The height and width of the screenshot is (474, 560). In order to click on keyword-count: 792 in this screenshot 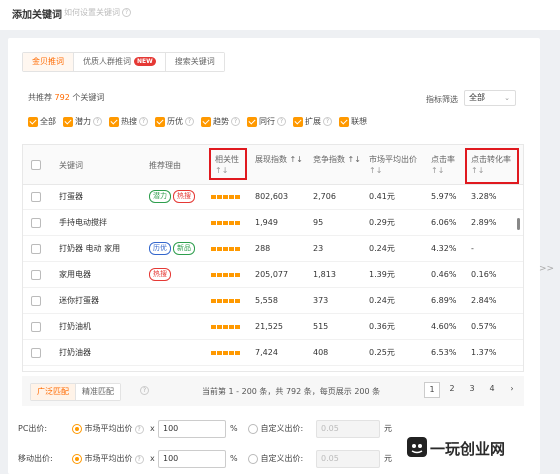, I will do `click(62, 97)`.